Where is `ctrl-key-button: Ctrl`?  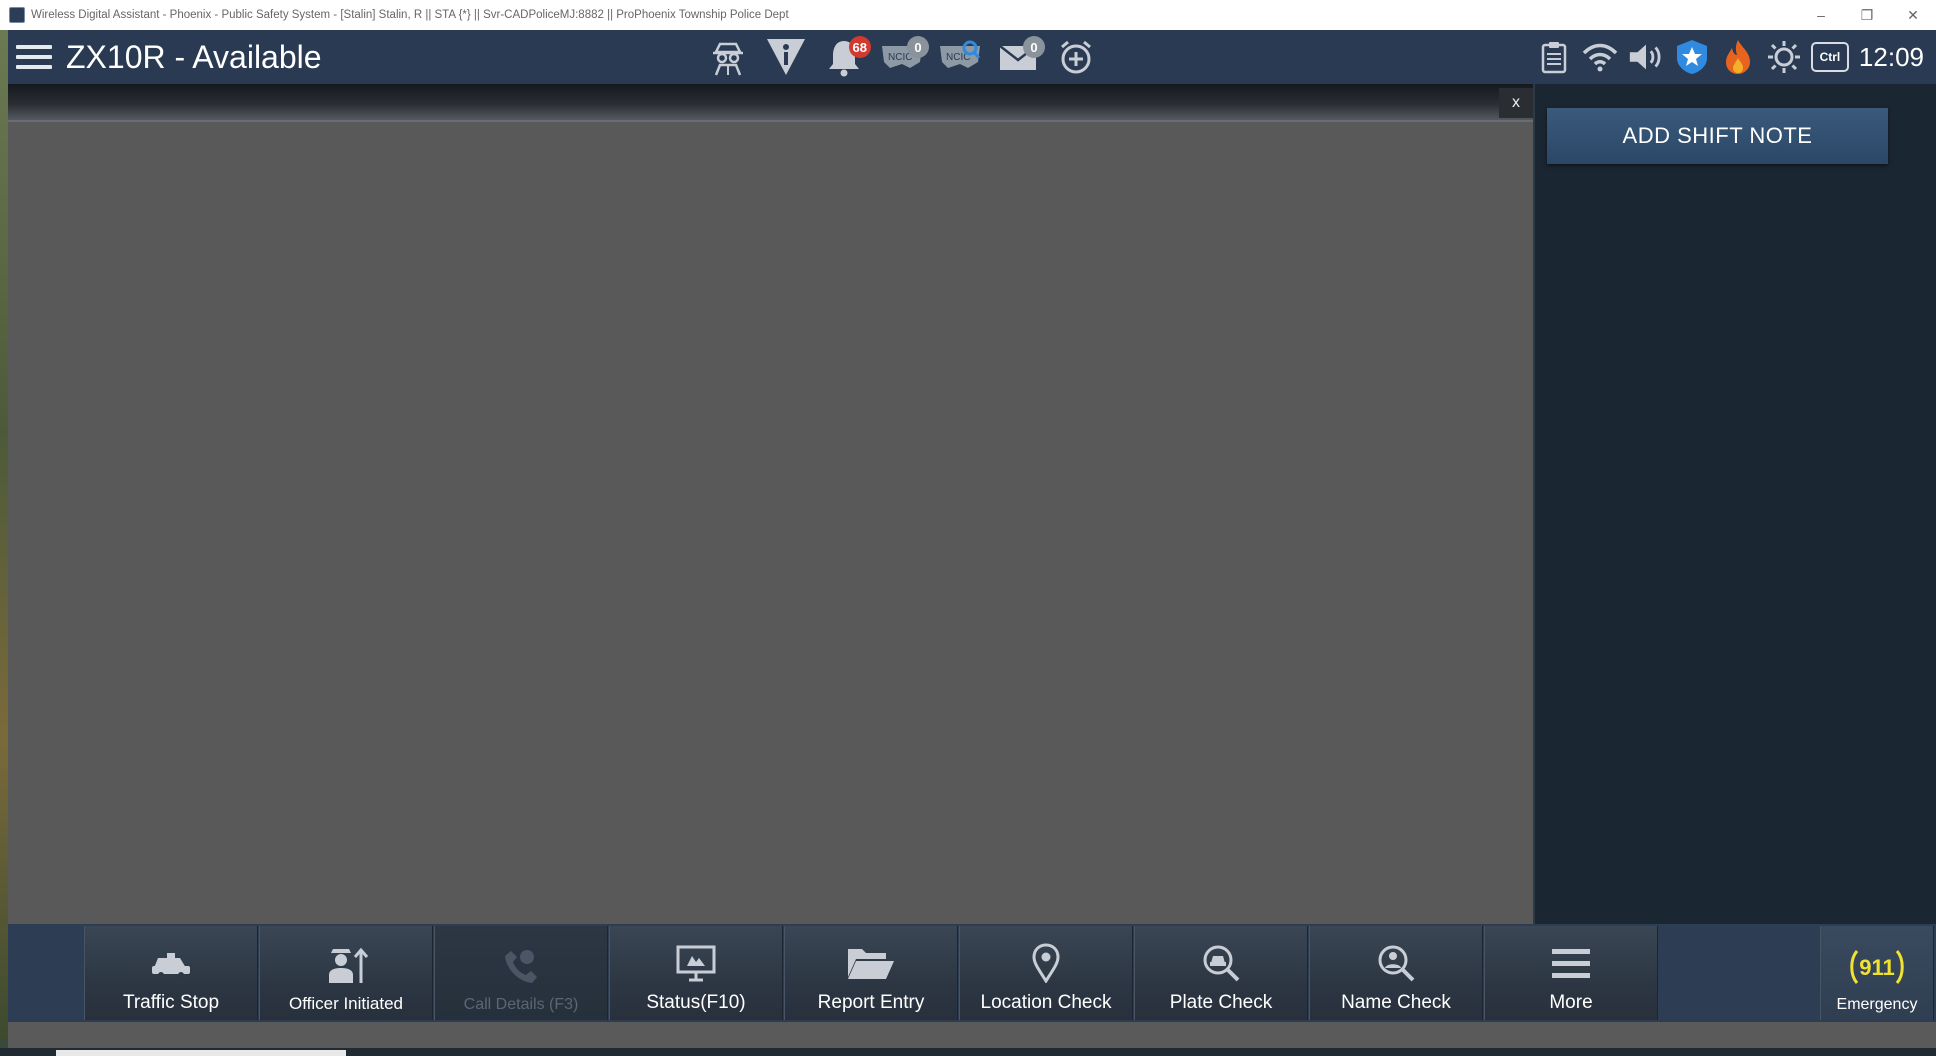
ctrl-key-button: Ctrl is located at coordinates (1829, 57).